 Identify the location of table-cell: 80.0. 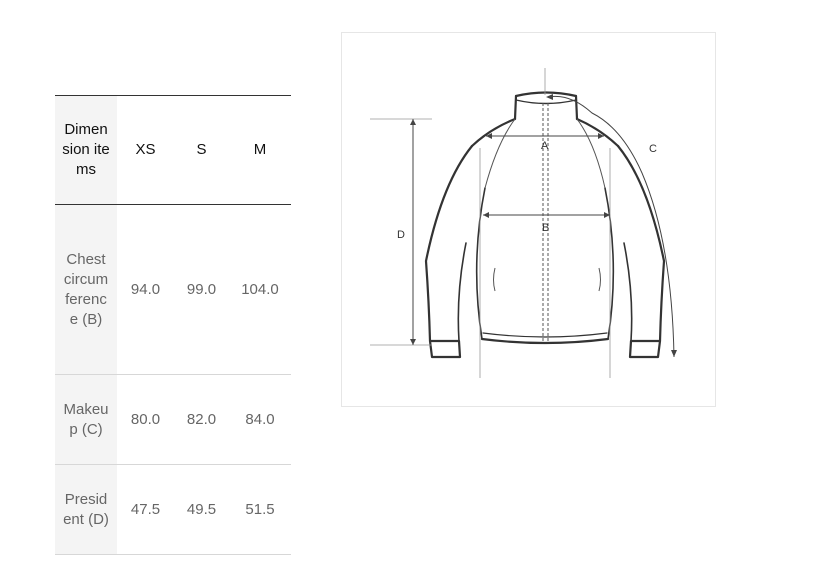
(145, 419).